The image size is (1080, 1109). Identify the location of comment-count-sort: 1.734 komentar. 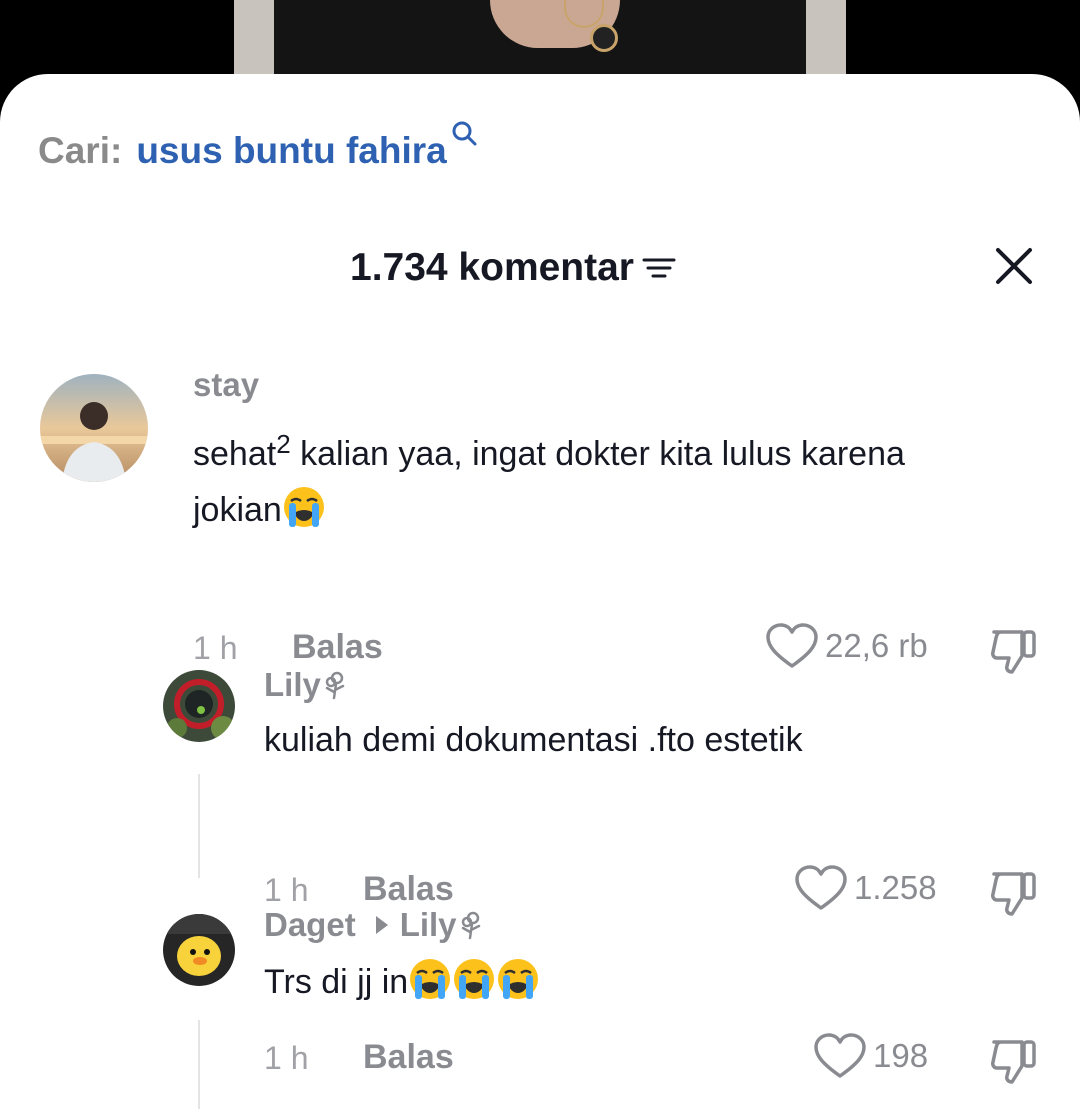
(513, 268).